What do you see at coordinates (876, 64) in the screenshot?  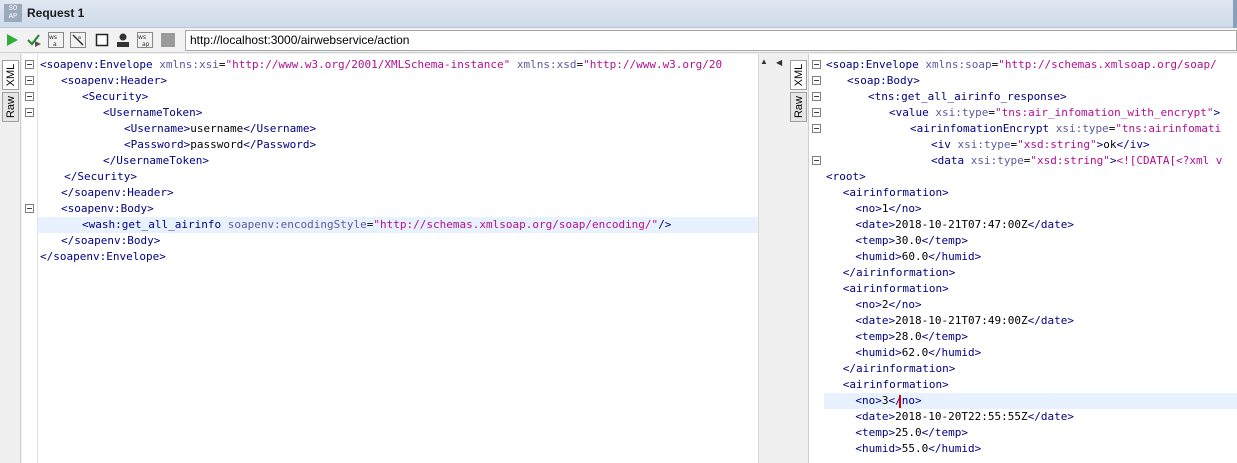 I see `xml-tag-token: <soap:Envelope` at bounding box center [876, 64].